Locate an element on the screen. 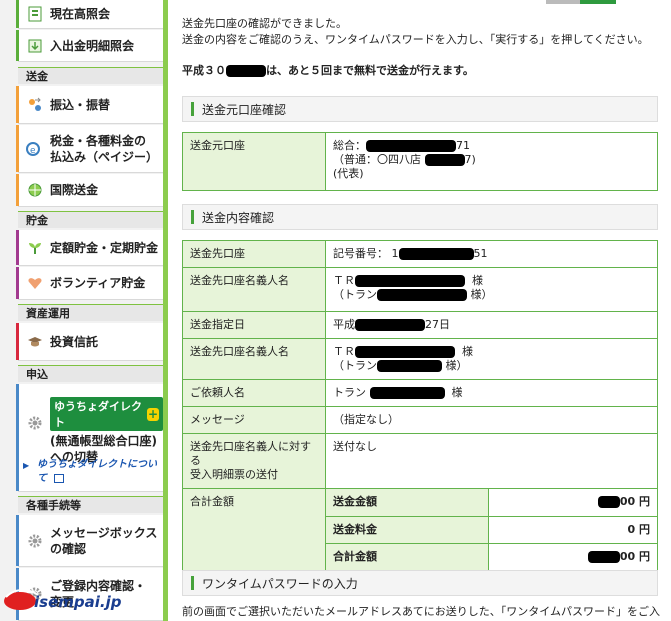 The height and width of the screenshot is (621, 671). sidebar-item-balance: 現在高照会 is located at coordinates (89, 14).